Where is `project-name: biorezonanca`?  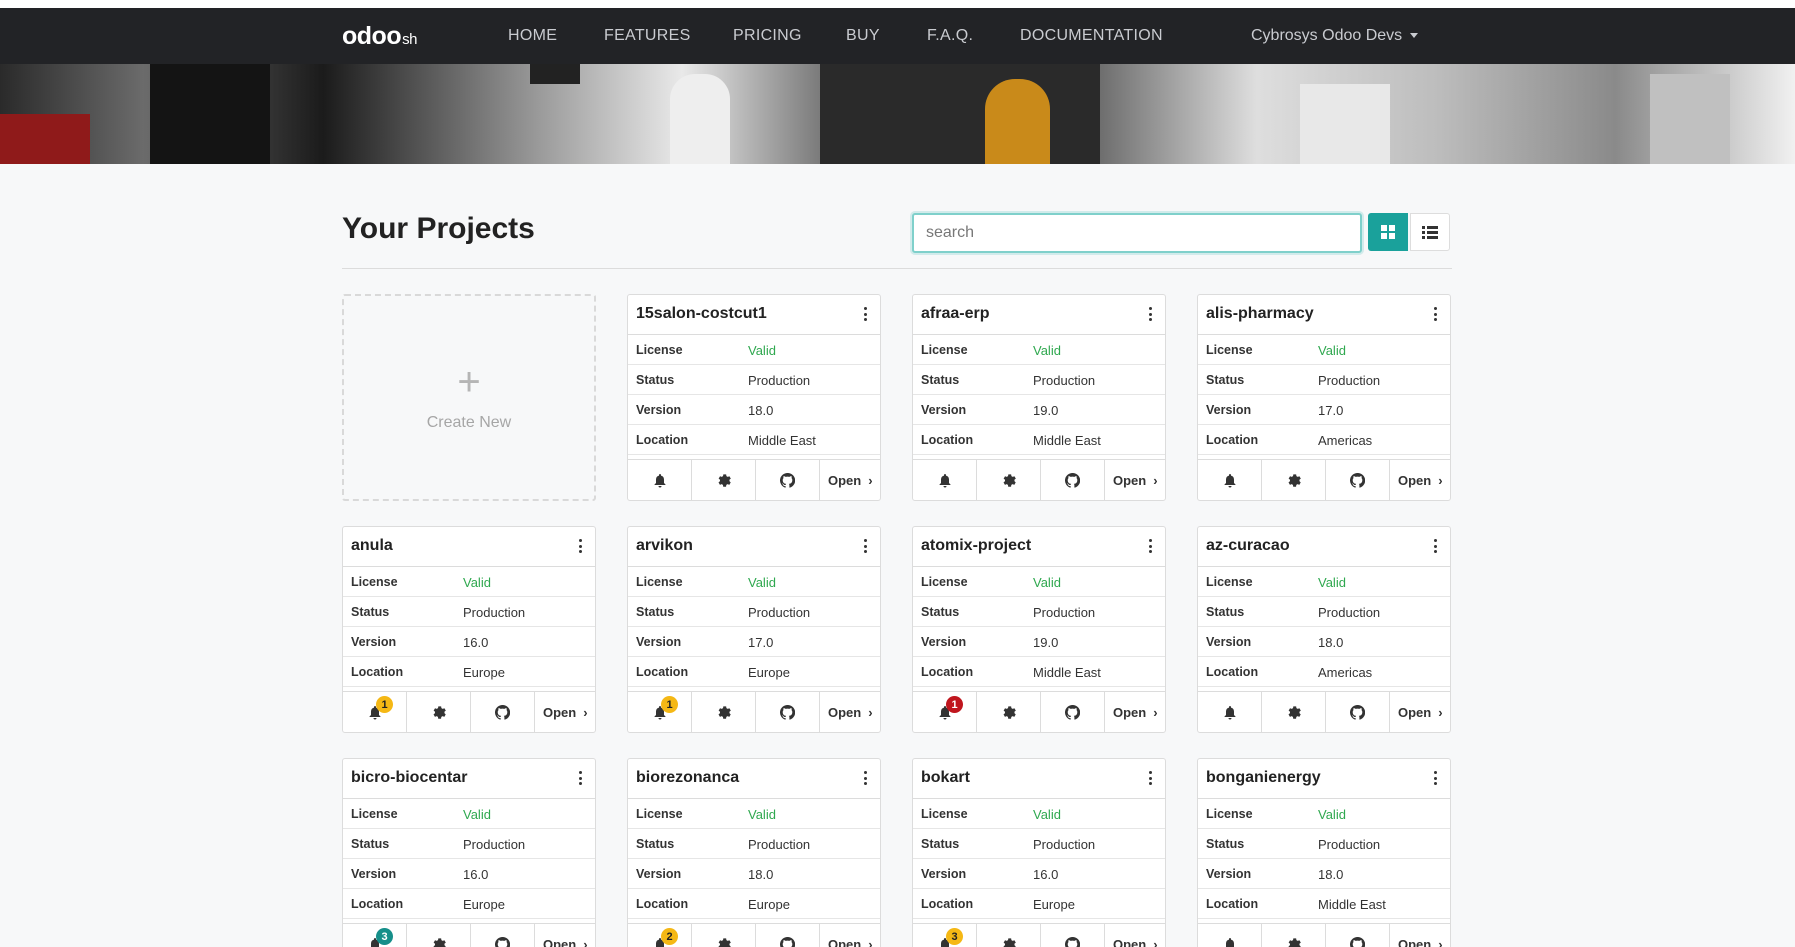 project-name: biorezonanca is located at coordinates (687, 778).